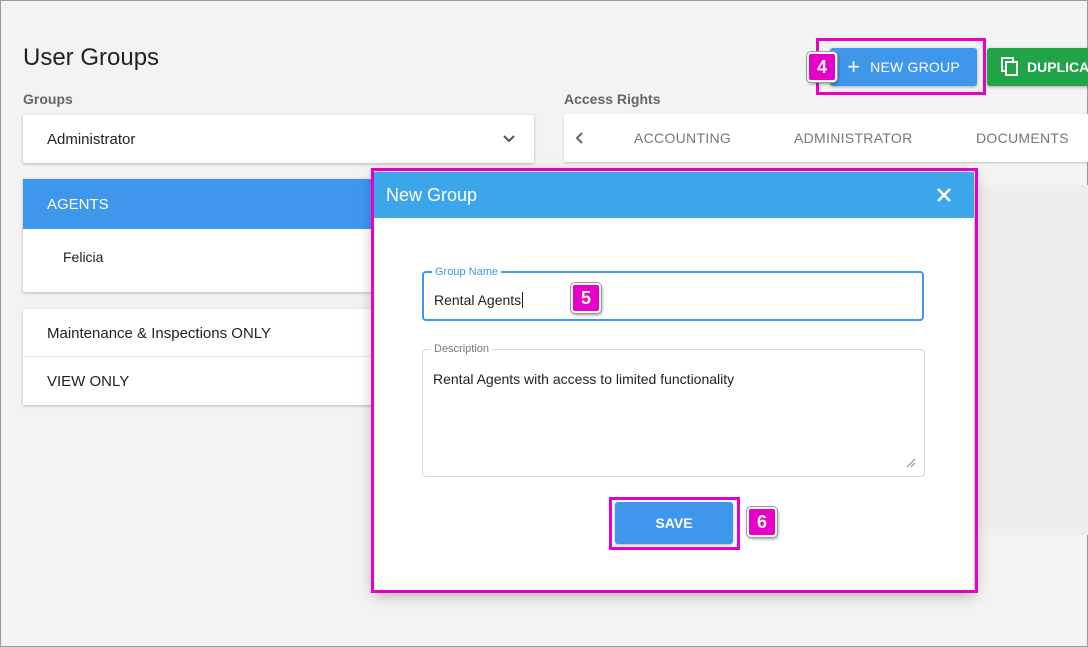 This screenshot has width=1088, height=647. I want to click on duplicate-button: DUPLICA, so click(1037, 67).